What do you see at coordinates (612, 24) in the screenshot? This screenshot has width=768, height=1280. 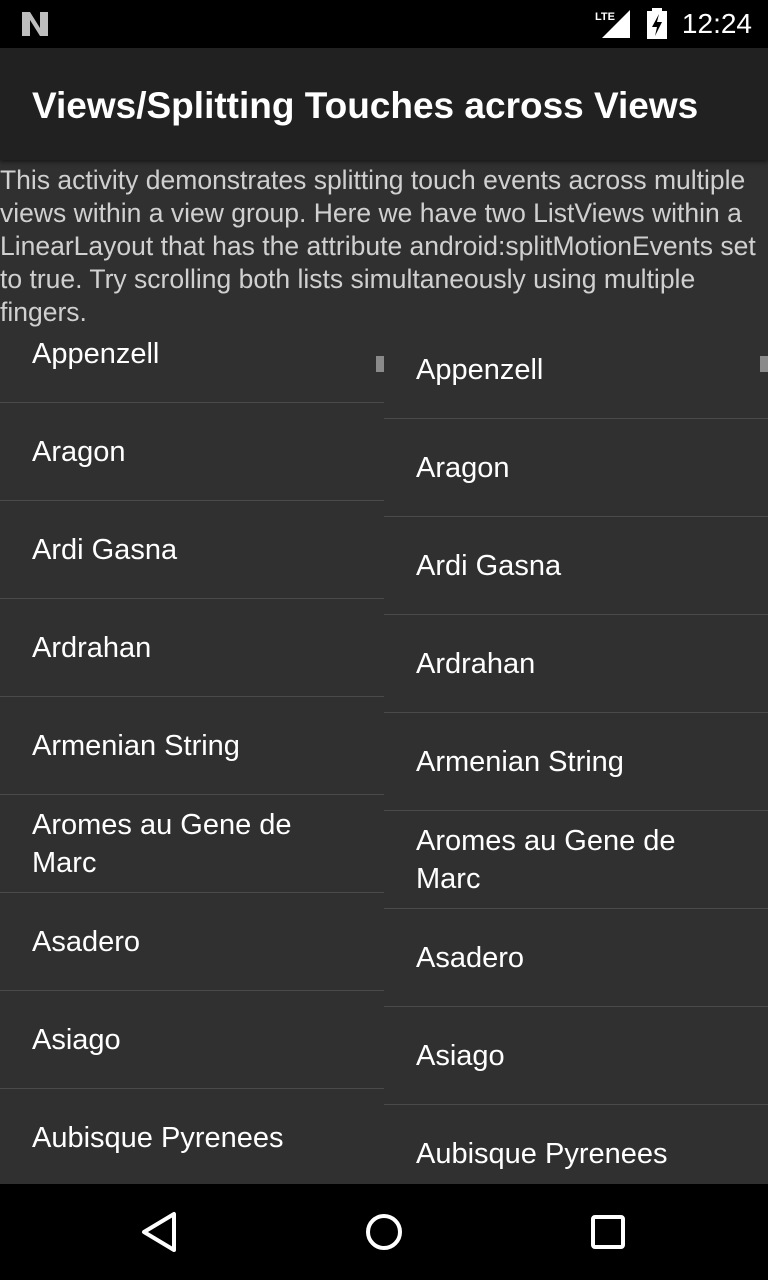 I see `signal-icon: LTE` at bounding box center [612, 24].